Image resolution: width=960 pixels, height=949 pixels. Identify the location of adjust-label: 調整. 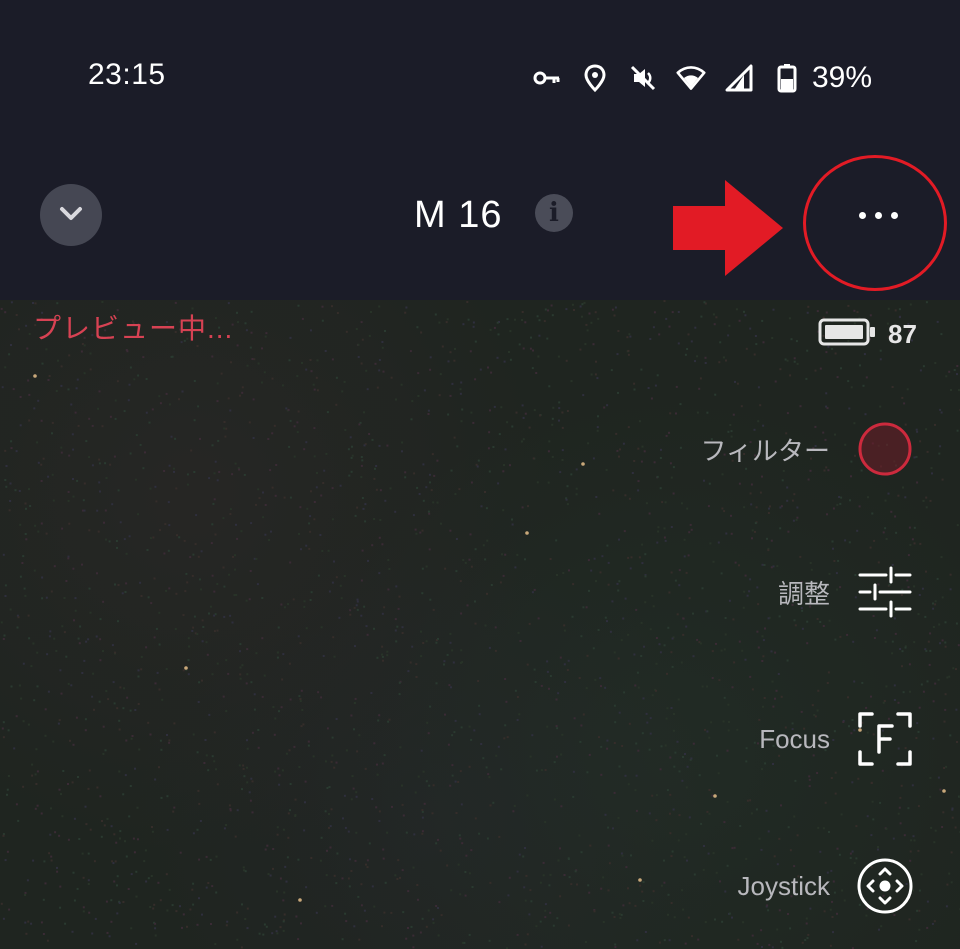
(803, 593).